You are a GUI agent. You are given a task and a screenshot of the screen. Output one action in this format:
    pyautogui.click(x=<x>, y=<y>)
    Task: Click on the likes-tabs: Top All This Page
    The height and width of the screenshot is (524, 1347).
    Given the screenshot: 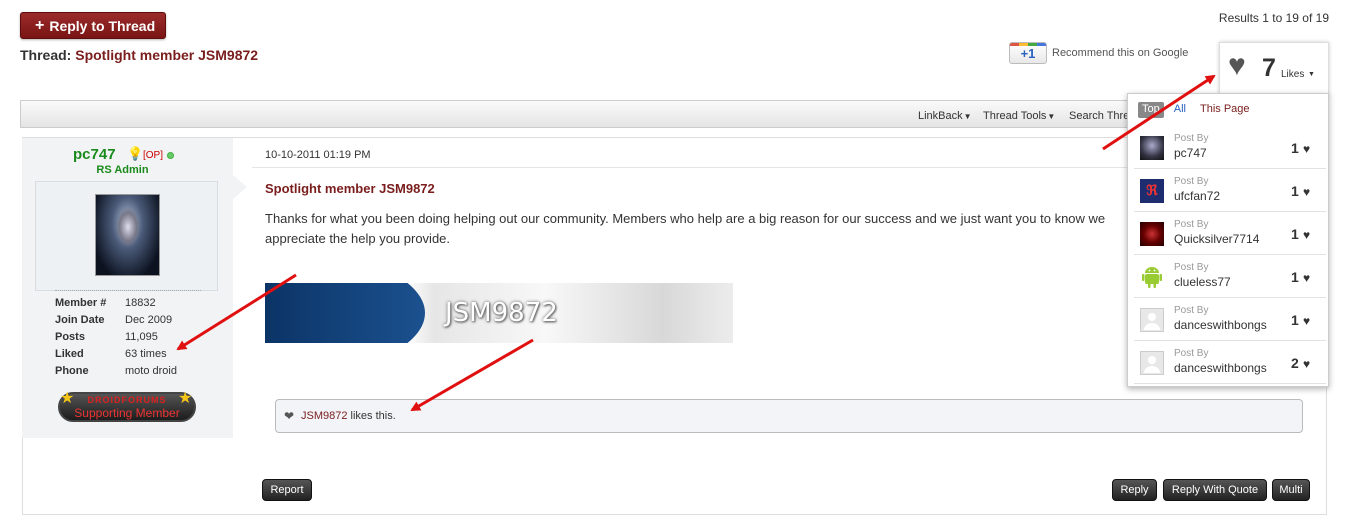 What is the action you would take?
    pyautogui.click(x=1199, y=110)
    